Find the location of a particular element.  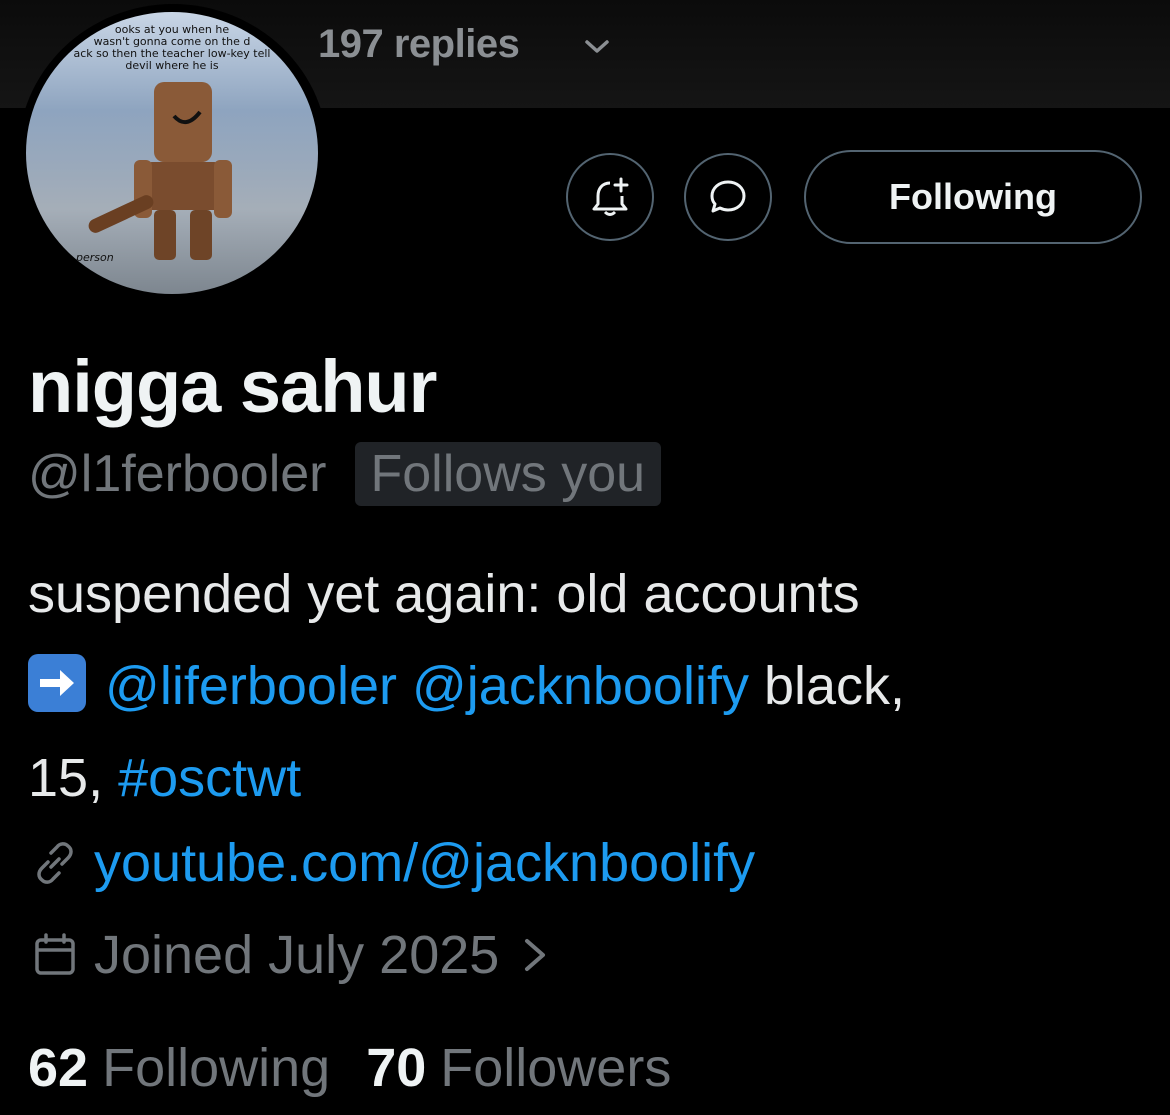

profile-link-row: youtube.com/@jacknboolify is located at coordinates (392, 863).